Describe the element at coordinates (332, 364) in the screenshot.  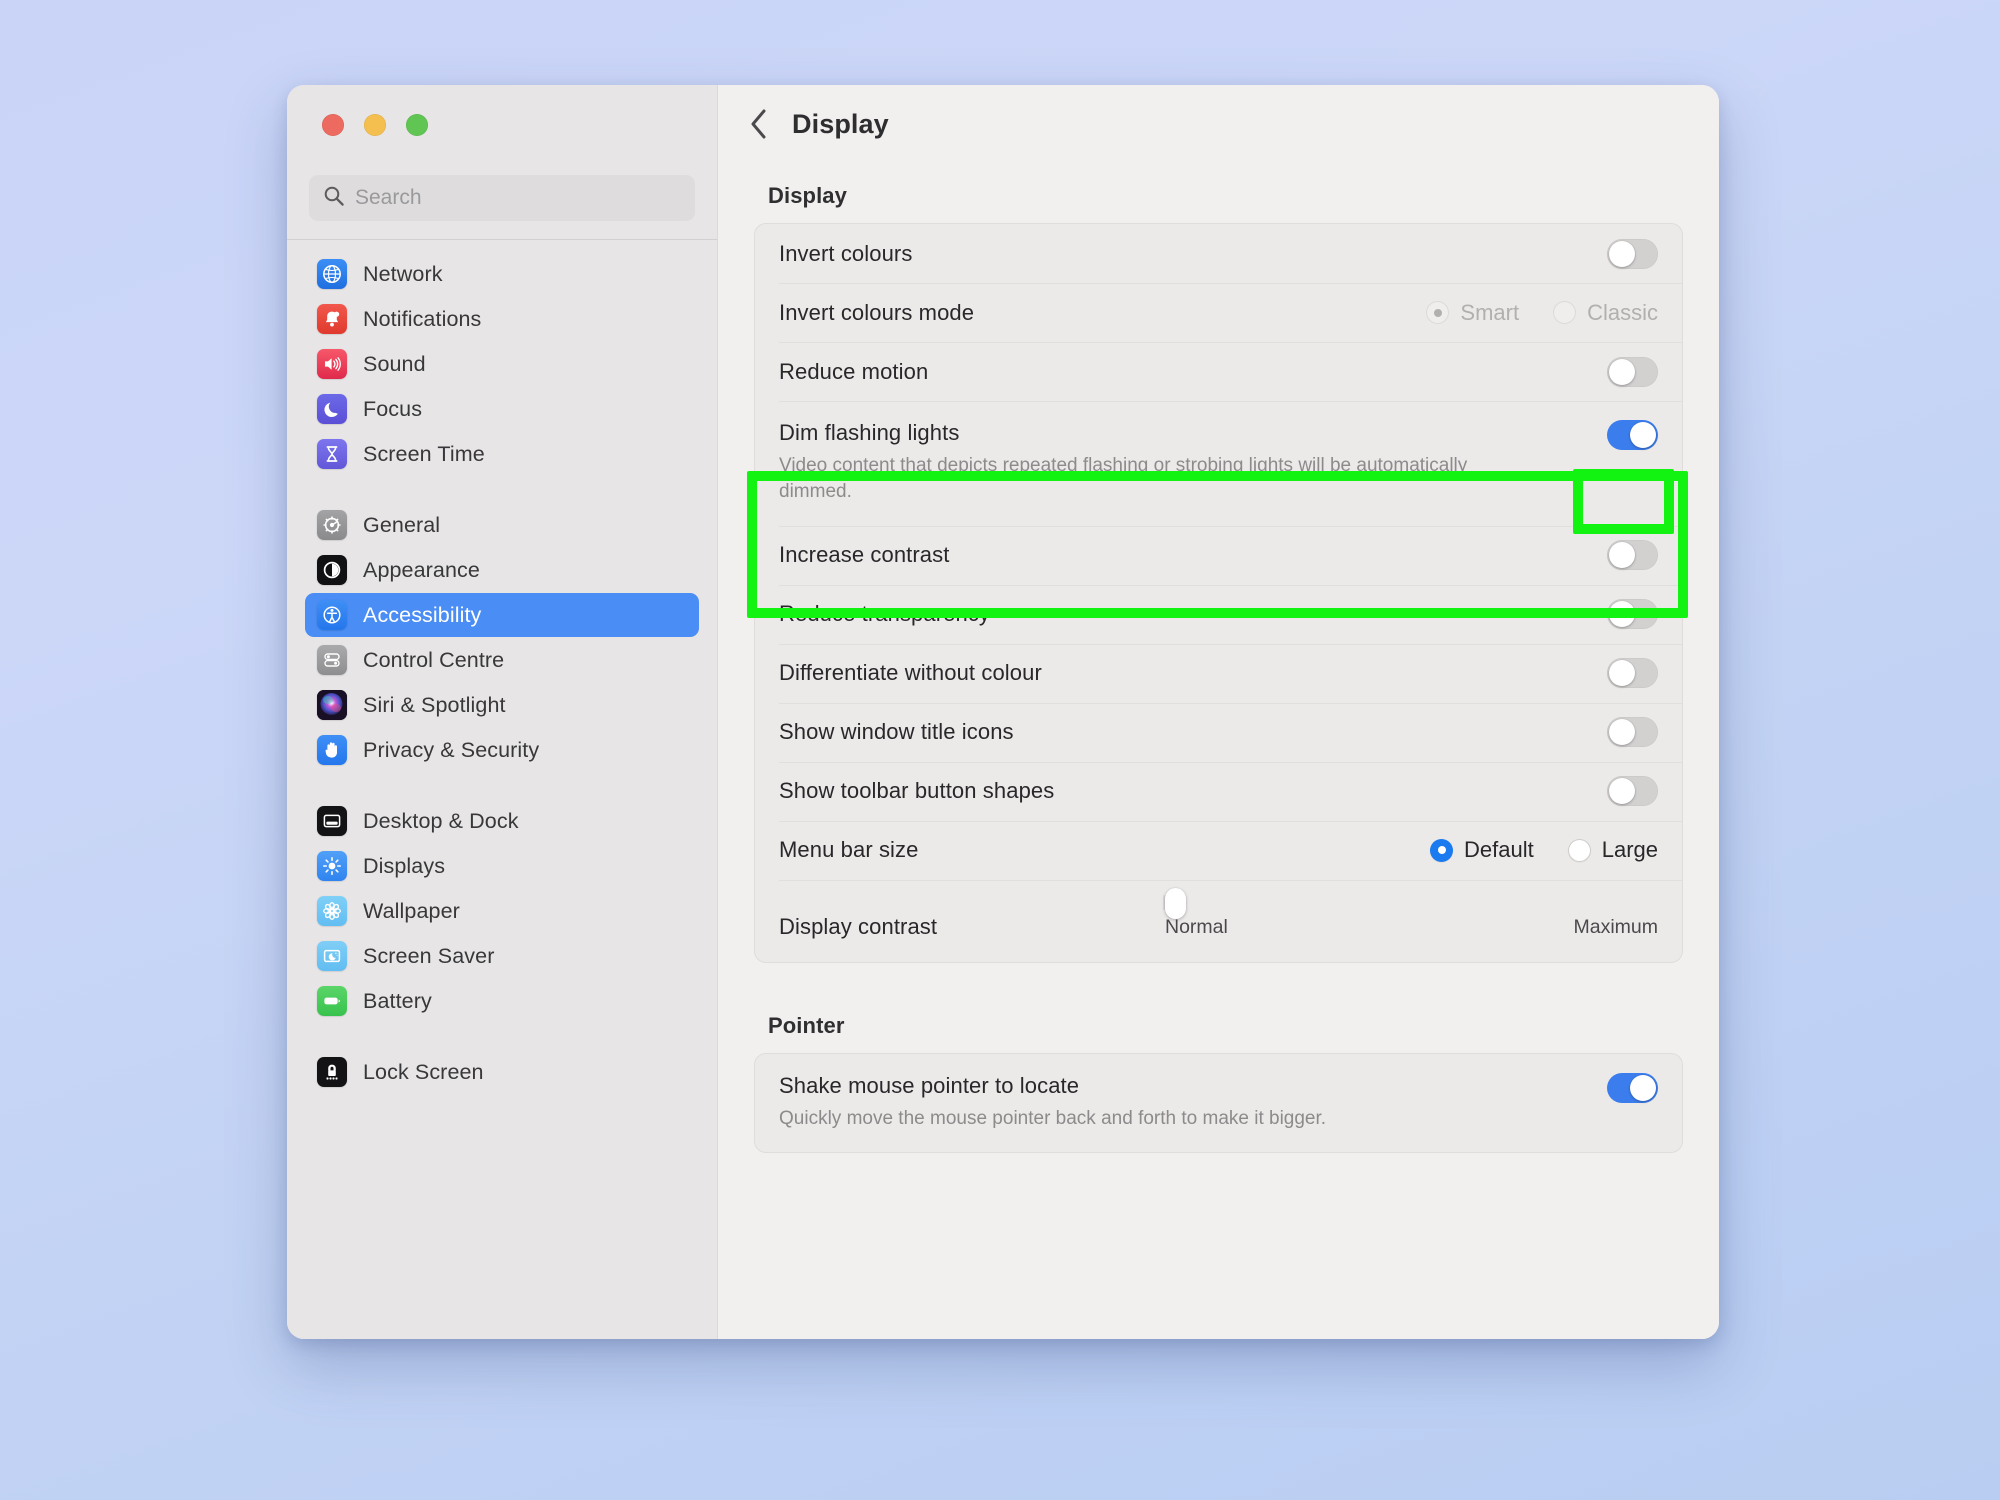
I see `speaker-icon` at that location.